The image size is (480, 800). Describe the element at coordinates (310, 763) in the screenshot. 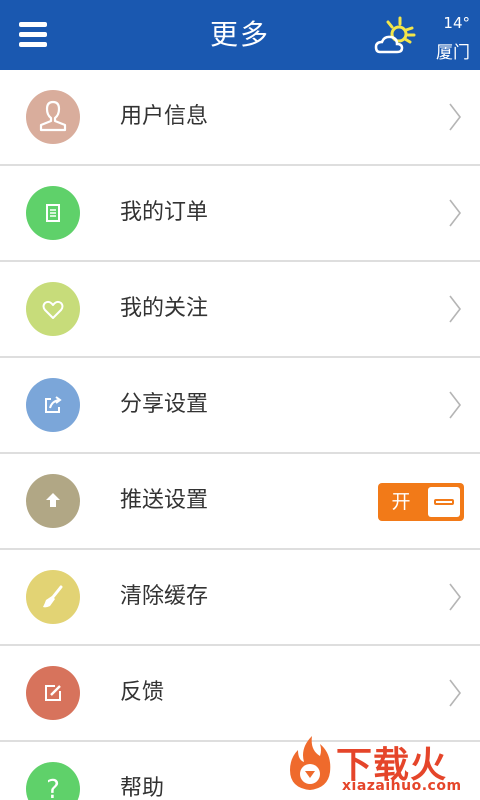

I see `flame-logo-icon` at that location.